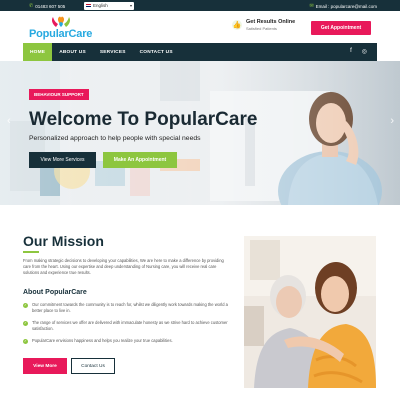 The width and height of the screenshot is (400, 400). I want to click on phone-icon: ✆, so click(31, 6).